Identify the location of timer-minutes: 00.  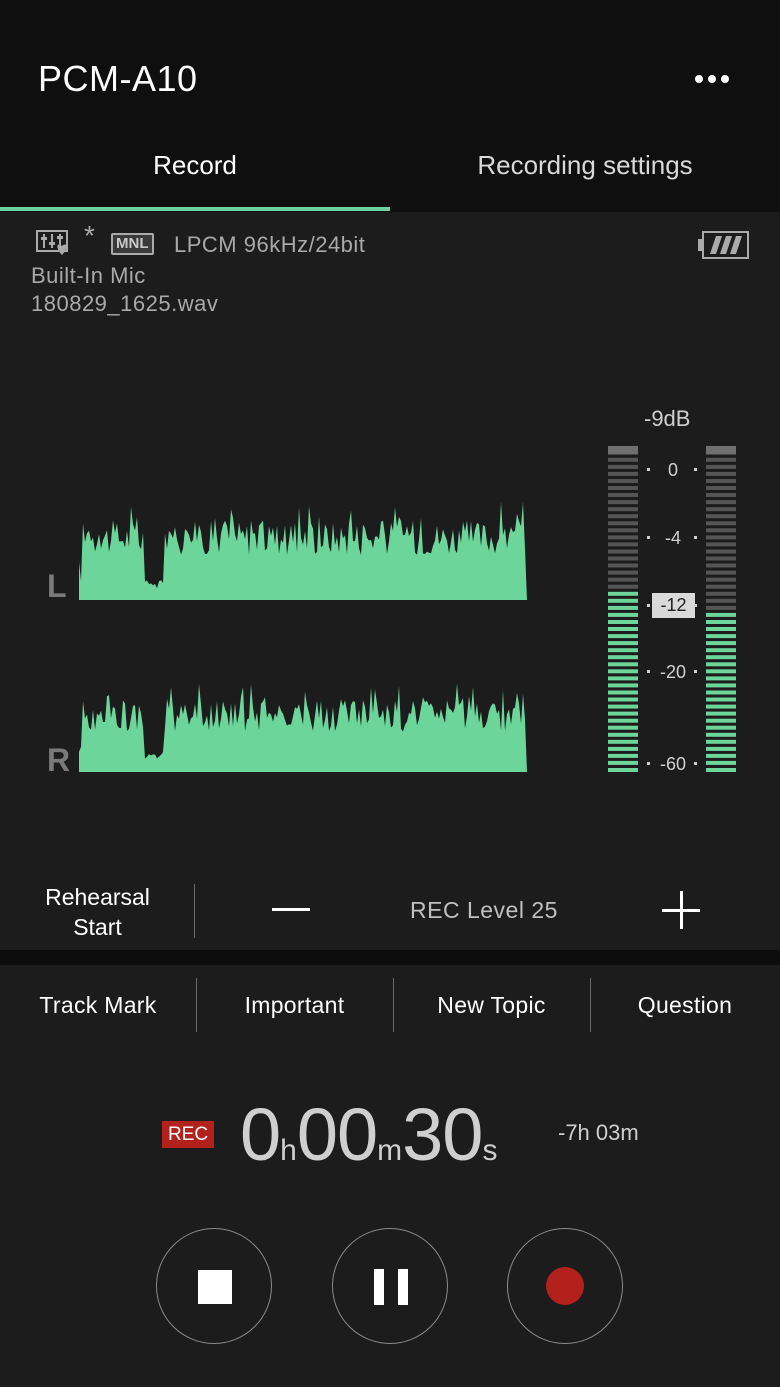
(337, 1134).